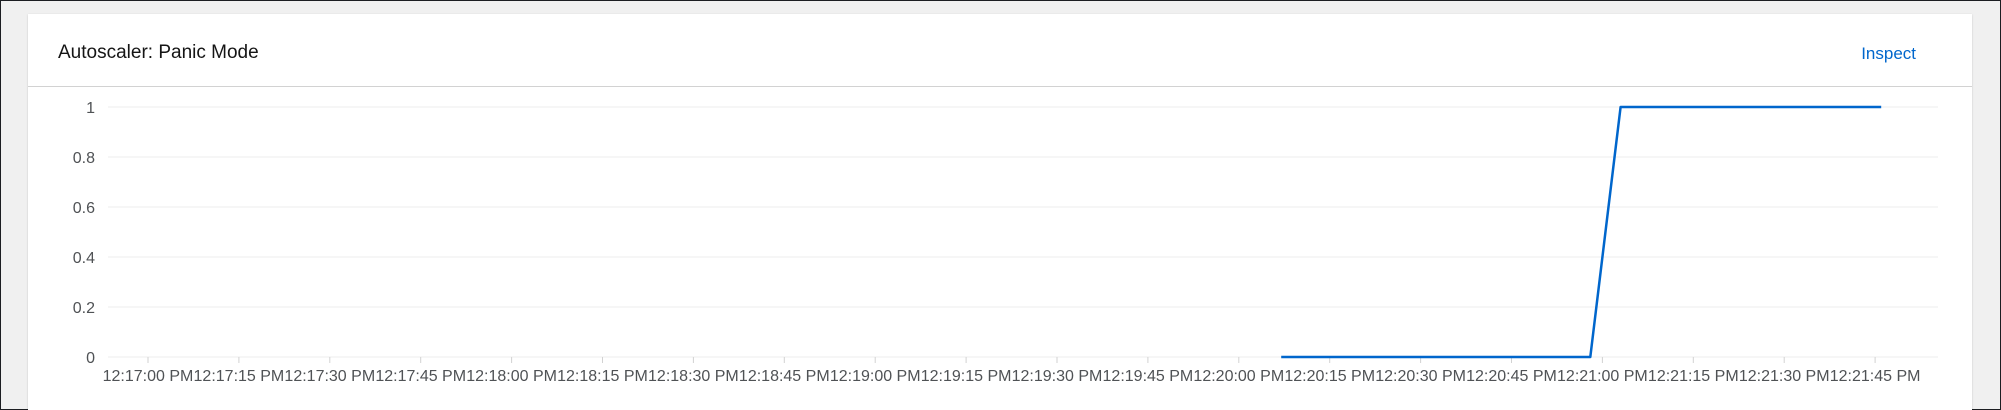 Image resolution: width=2001 pixels, height=410 pixels. Describe the element at coordinates (1057, 376) in the screenshot. I see `x-tick-label: 12:19:30 PM` at that location.